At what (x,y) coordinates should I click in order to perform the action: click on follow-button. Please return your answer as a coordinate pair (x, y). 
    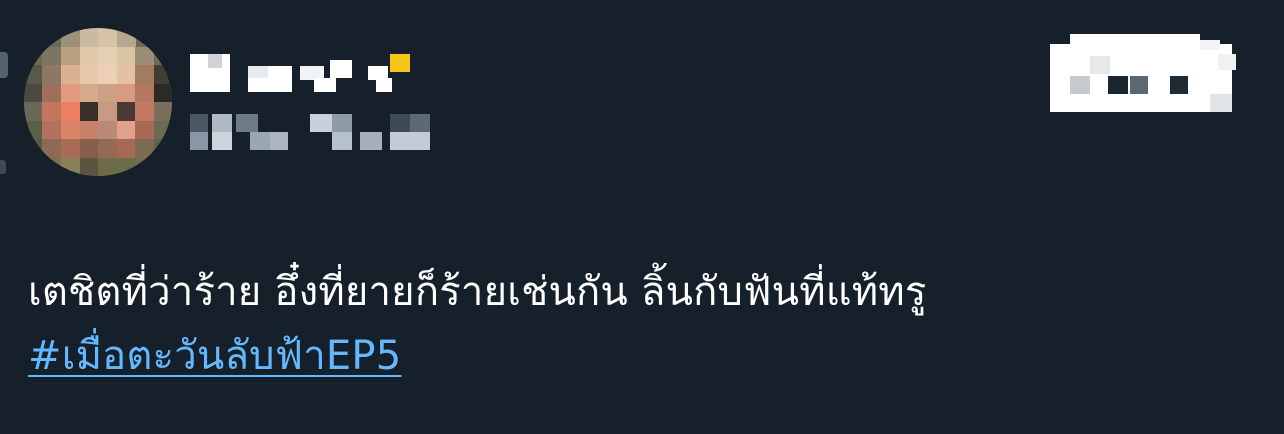
    Looking at the image, I should click on (1145, 76).